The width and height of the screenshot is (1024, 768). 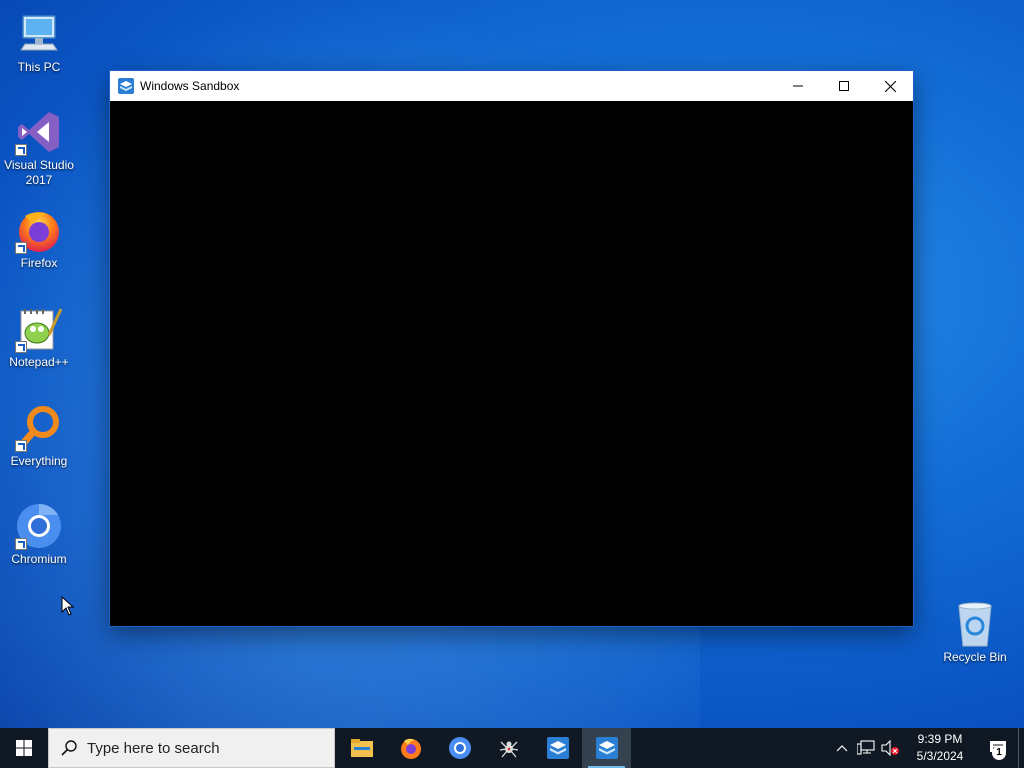 I want to click on taskbar-windows-sandbox-active, so click(x=606, y=748).